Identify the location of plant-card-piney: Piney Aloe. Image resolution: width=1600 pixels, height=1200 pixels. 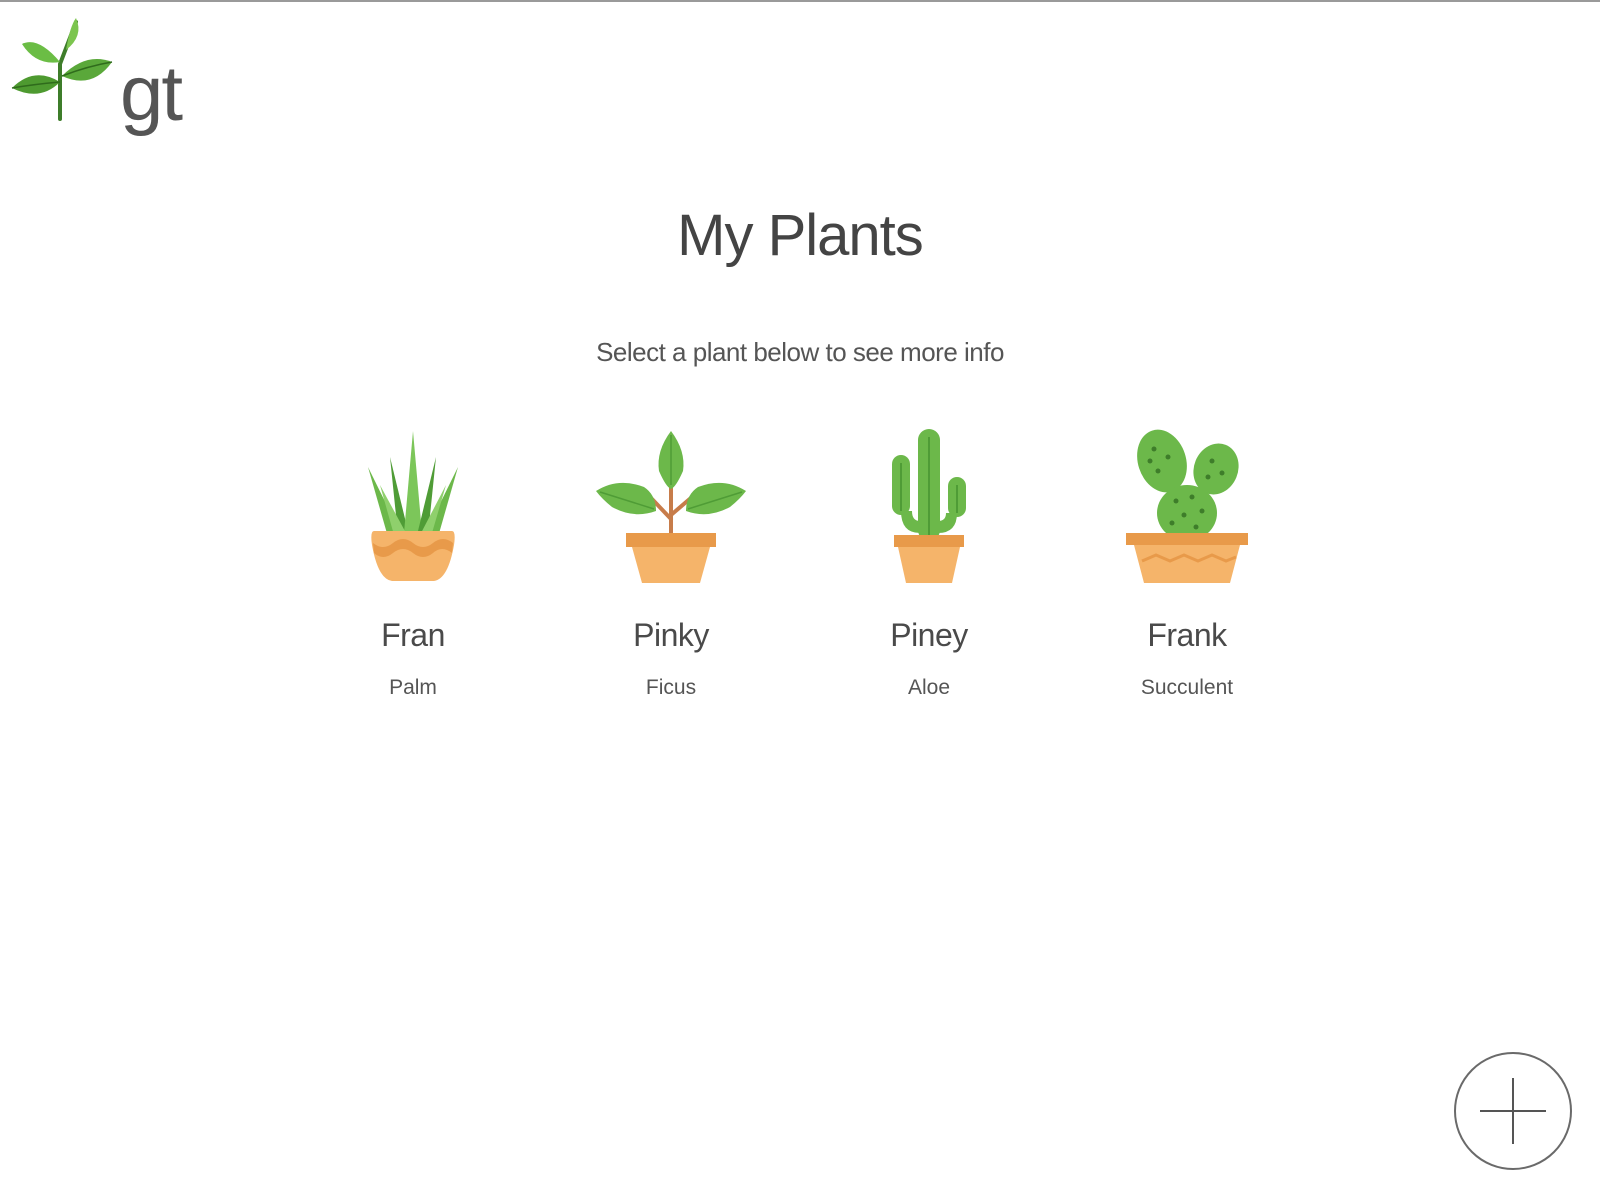
(929, 577).